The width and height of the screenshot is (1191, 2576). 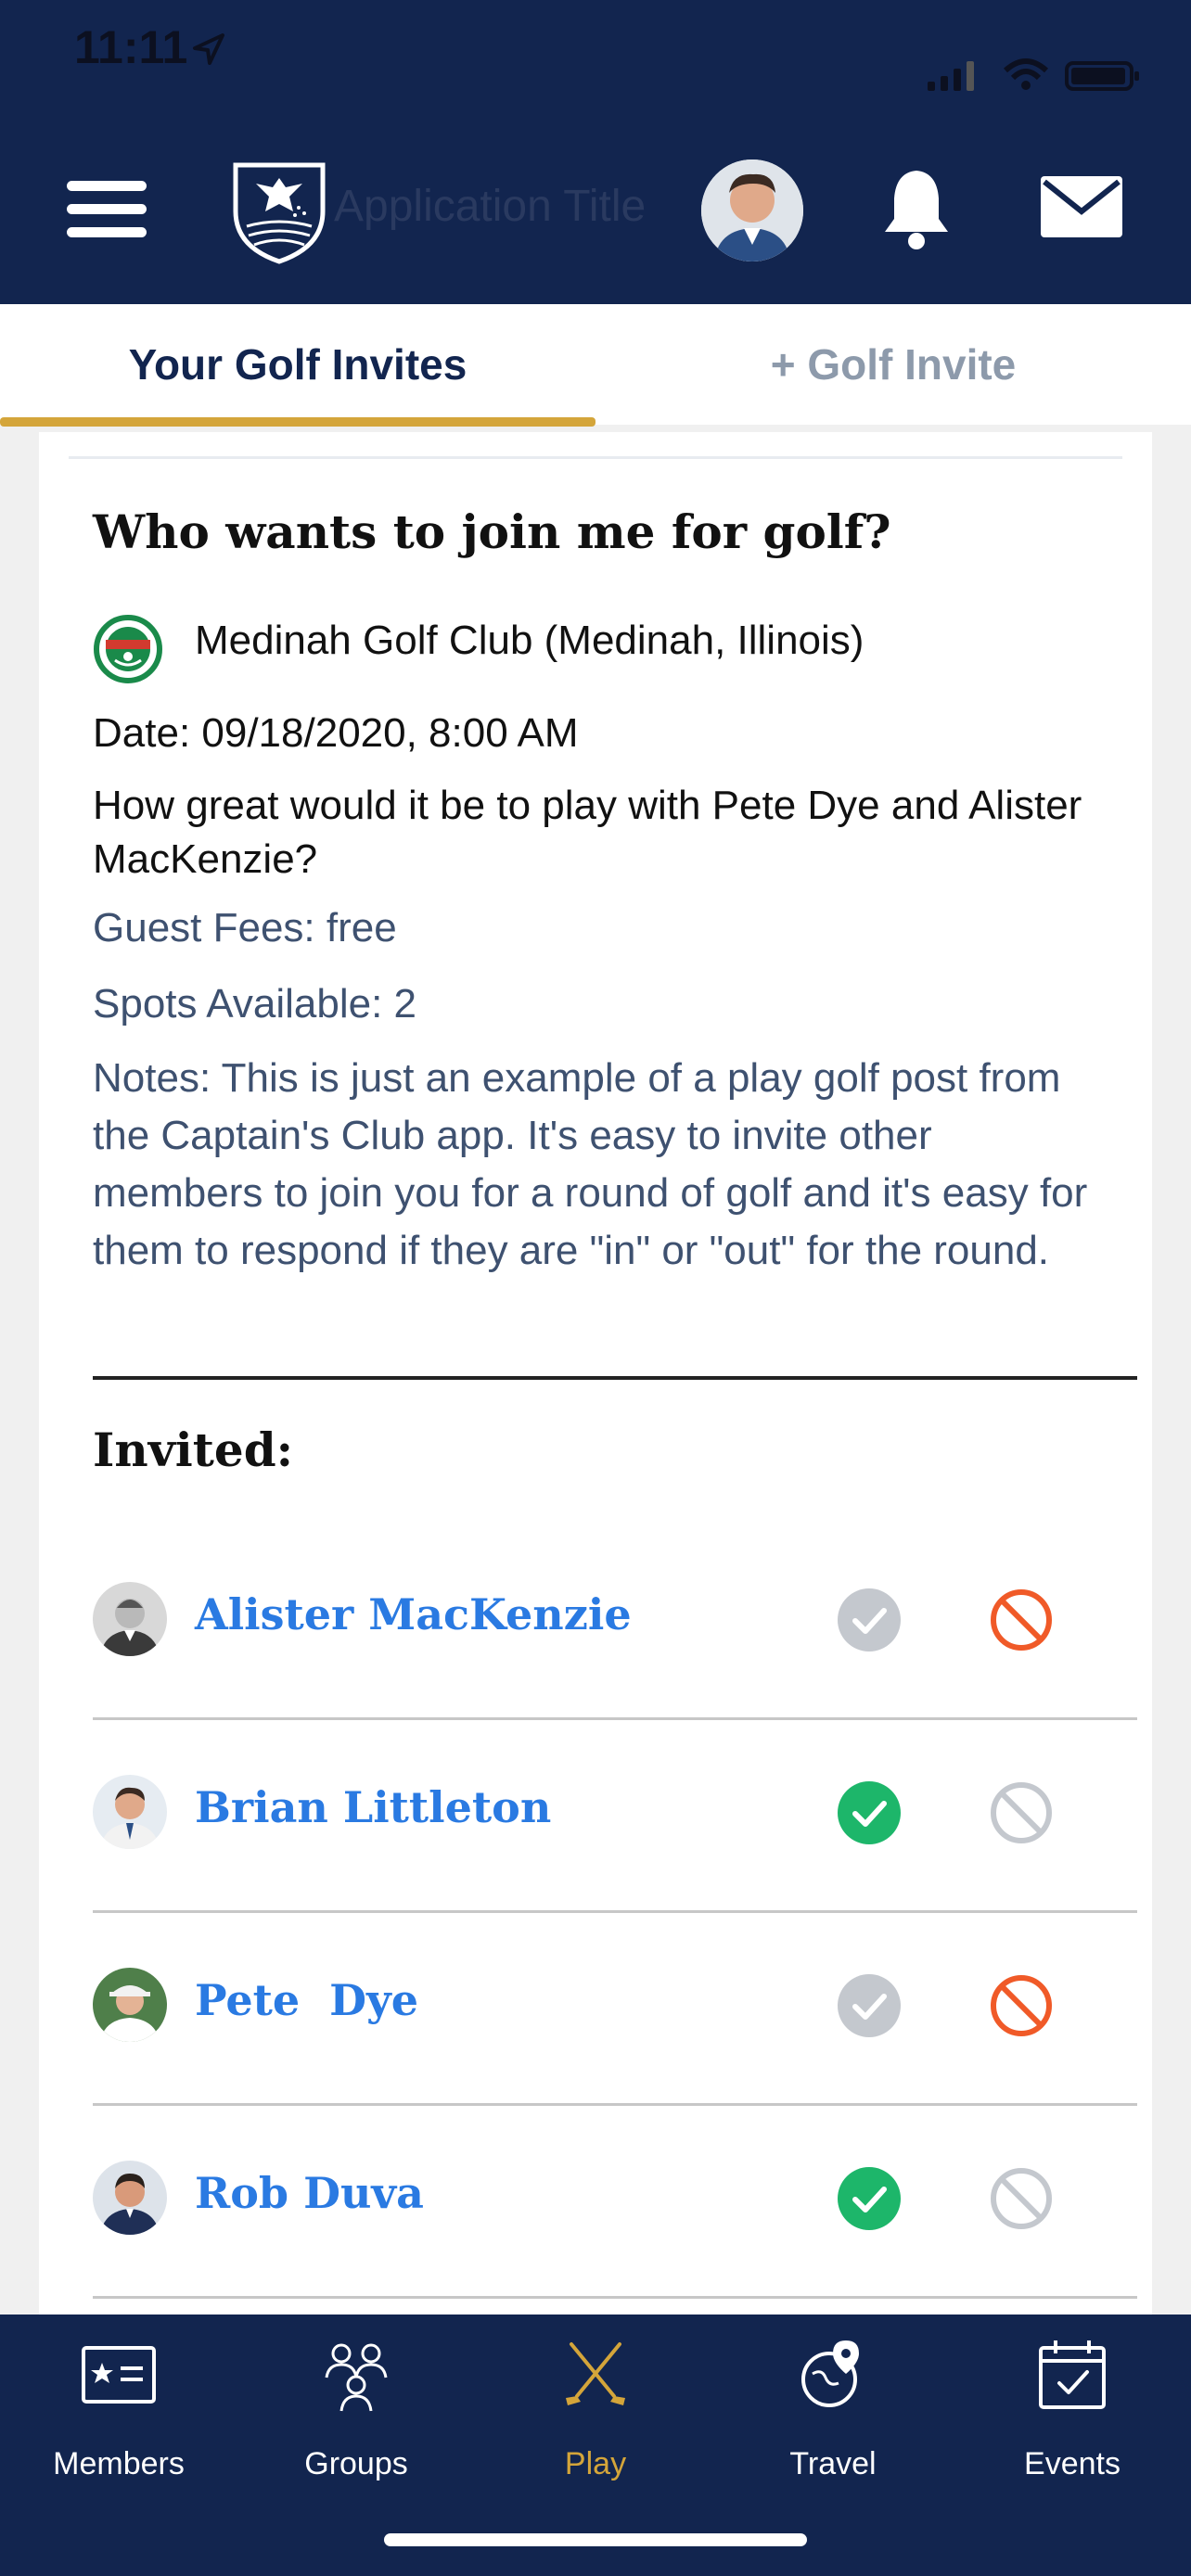 I want to click on spots-available: Spots Available: 2, so click(x=254, y=1004).